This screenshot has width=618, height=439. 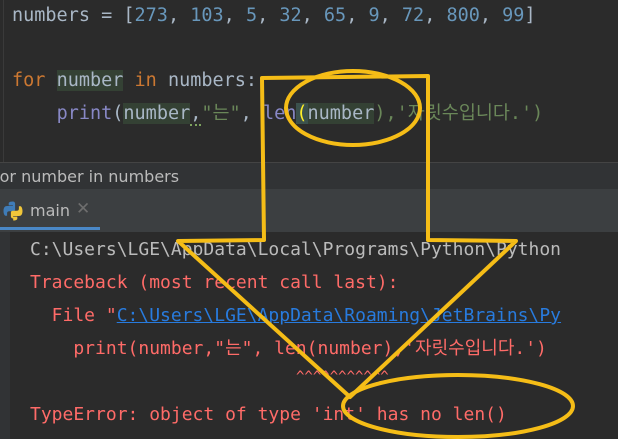 I want to click on console-gutter, so click(x=5, y=335).